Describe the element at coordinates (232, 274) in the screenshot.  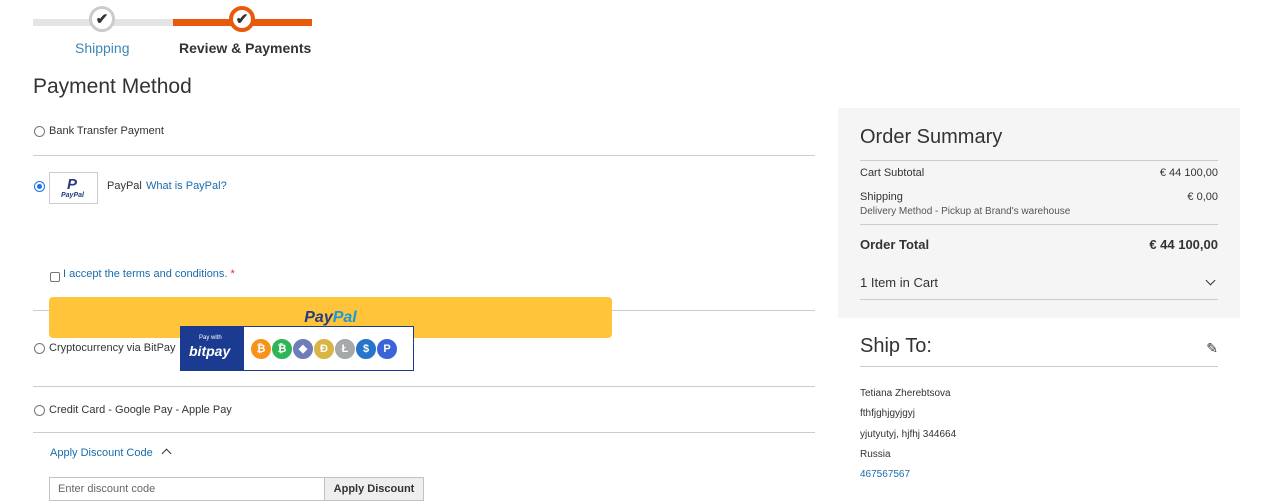
I see `required-mark: *` at that location.